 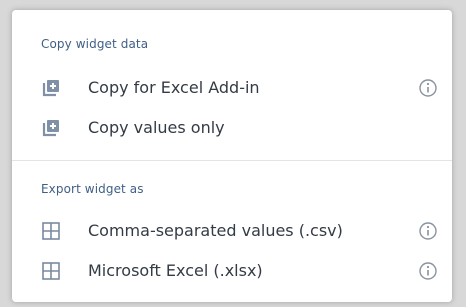 What do you see at coordinates (232, 128) in the screenshot?
I see `copy-values-only-item: Copy values only` at bounding box center [232, 128].